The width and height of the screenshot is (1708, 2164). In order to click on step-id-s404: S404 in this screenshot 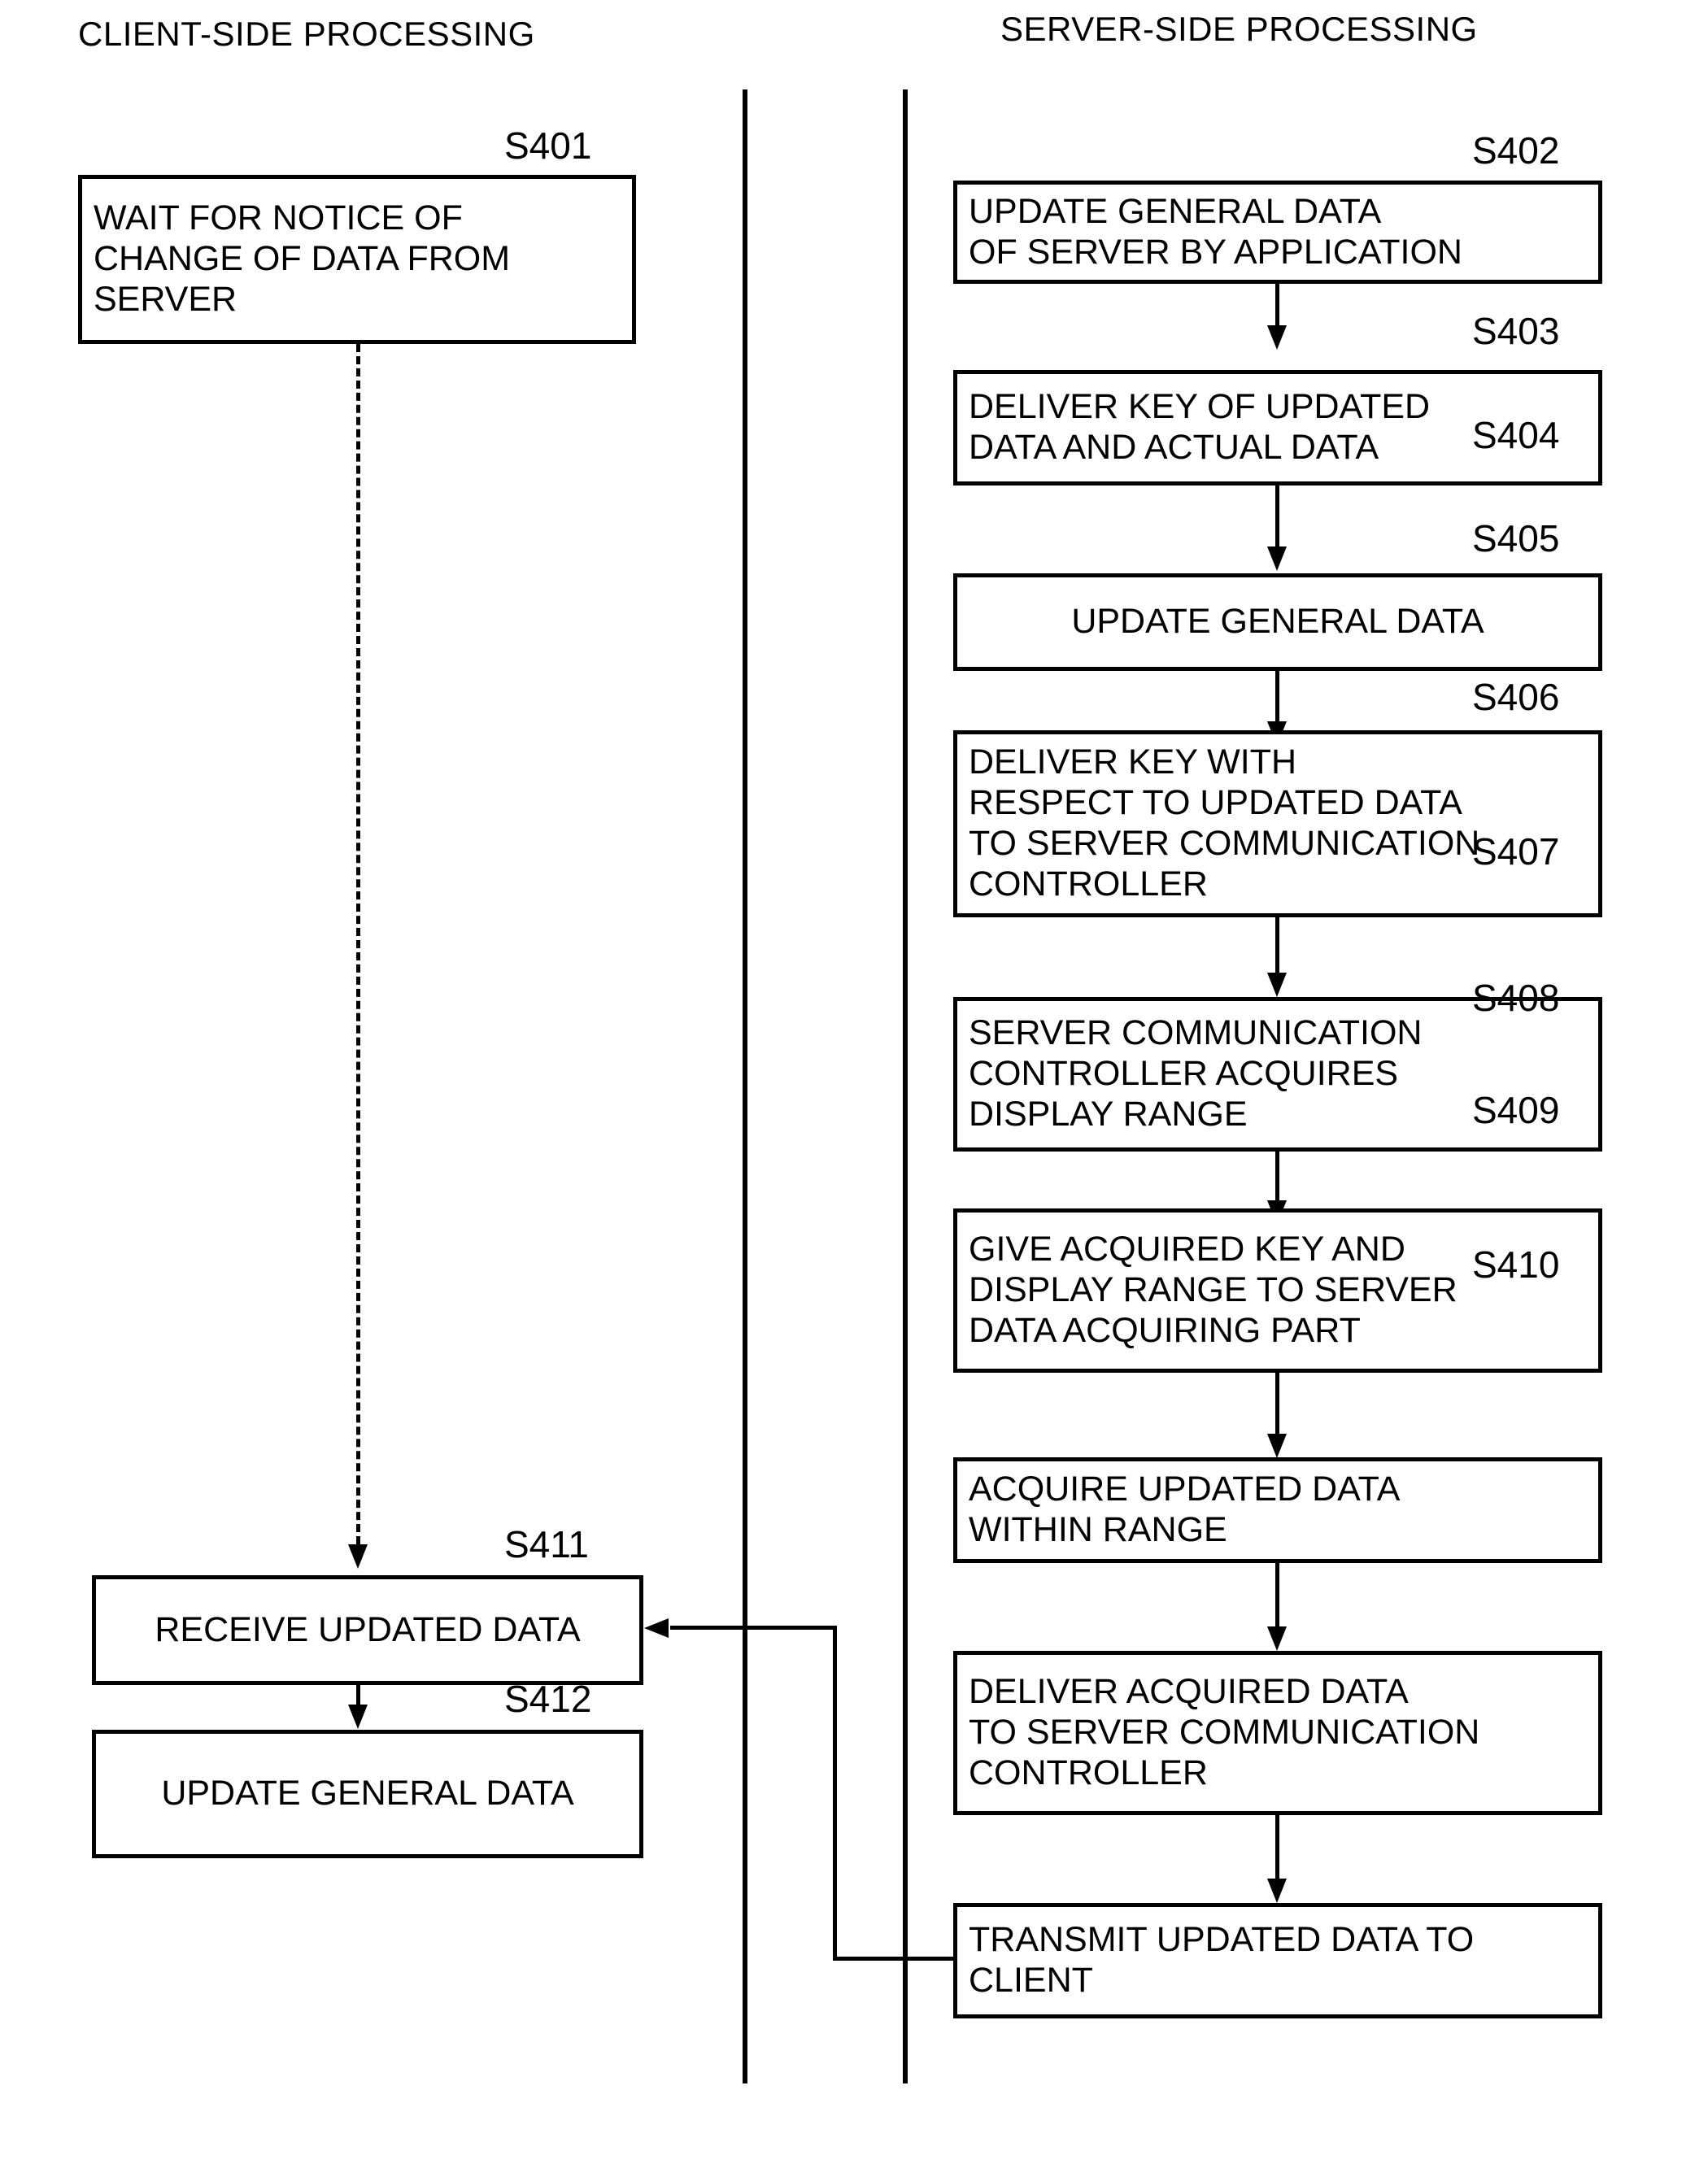, I will do `click(1516, 435)`.